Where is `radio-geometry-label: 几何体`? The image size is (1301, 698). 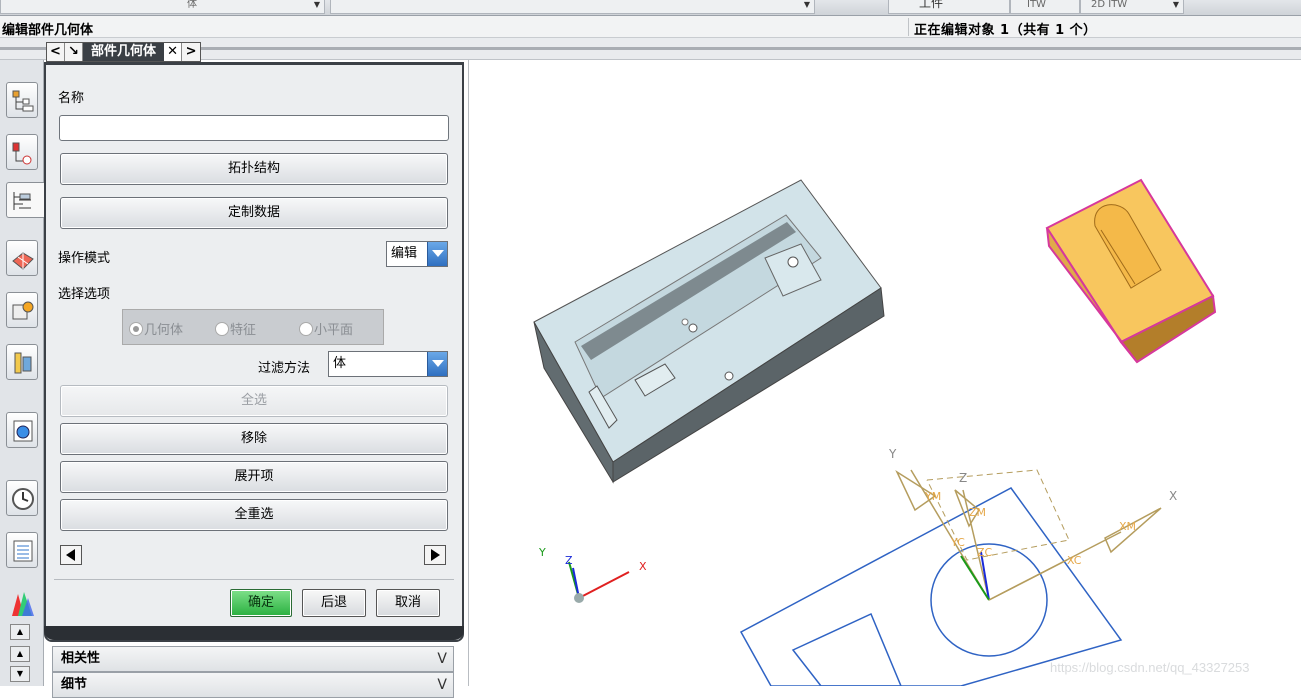
radio-geometry-label: 几何体 is located at coordinates (164, 330).